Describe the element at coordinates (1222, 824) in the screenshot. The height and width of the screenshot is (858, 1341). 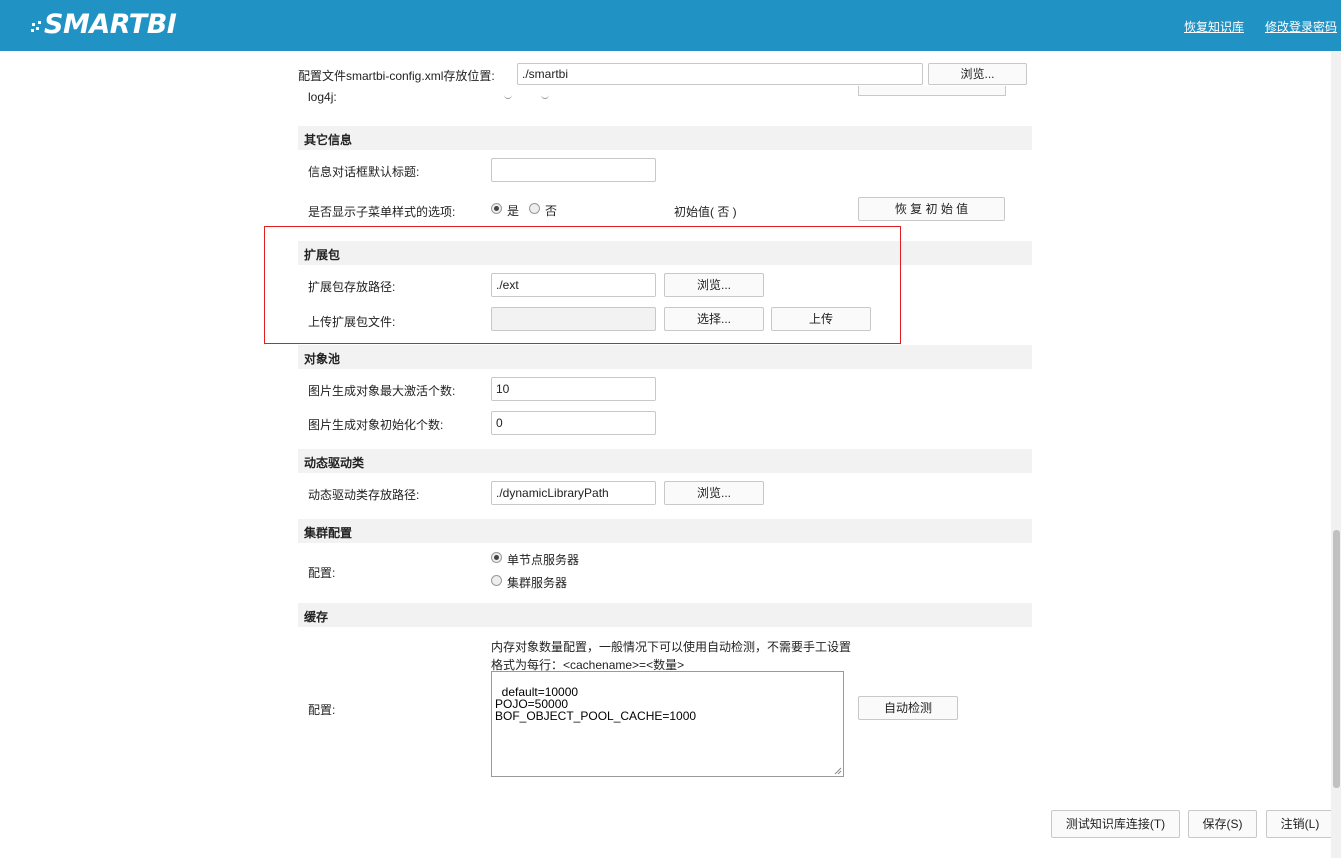
I see `save-button: 保存(S)` at that location.